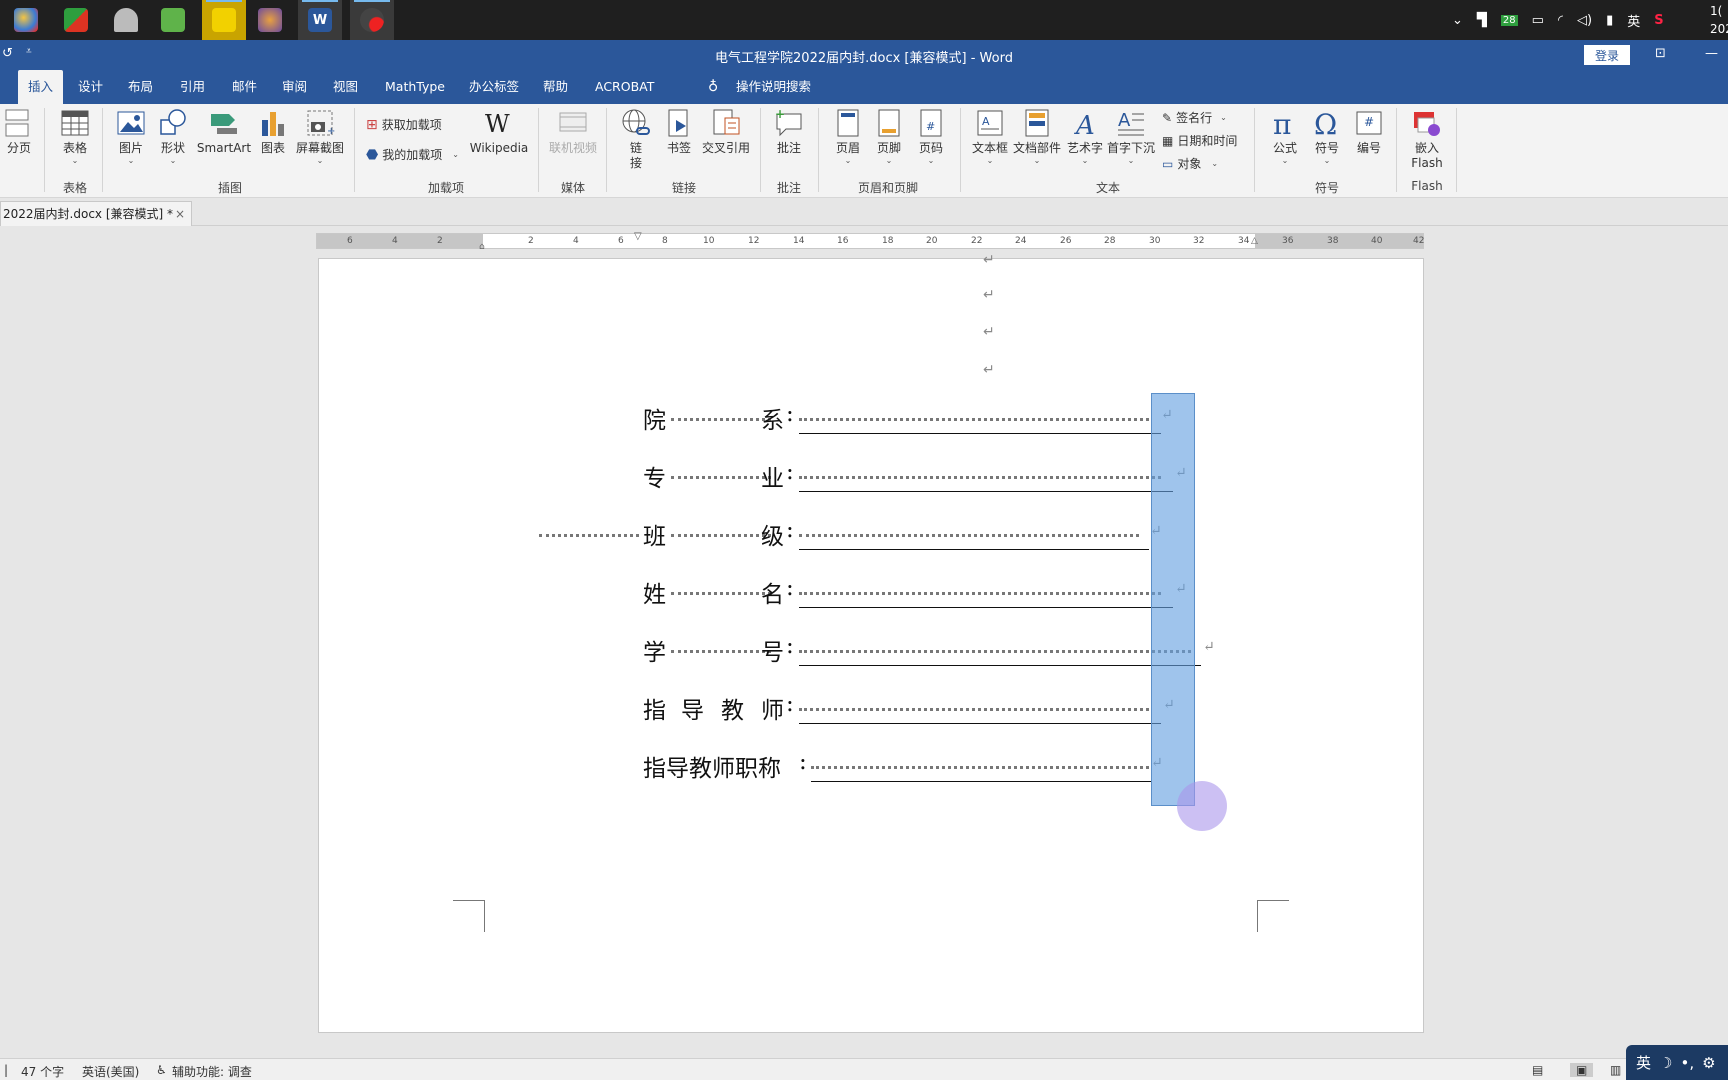 Image resolution: width=1728 pixels, height=1080 pixels. What do you see at coordinates (1708, 1063) in the screenshot?
I see `settings-gear-icon: ⚙` at bounding box center [1708, 1063].